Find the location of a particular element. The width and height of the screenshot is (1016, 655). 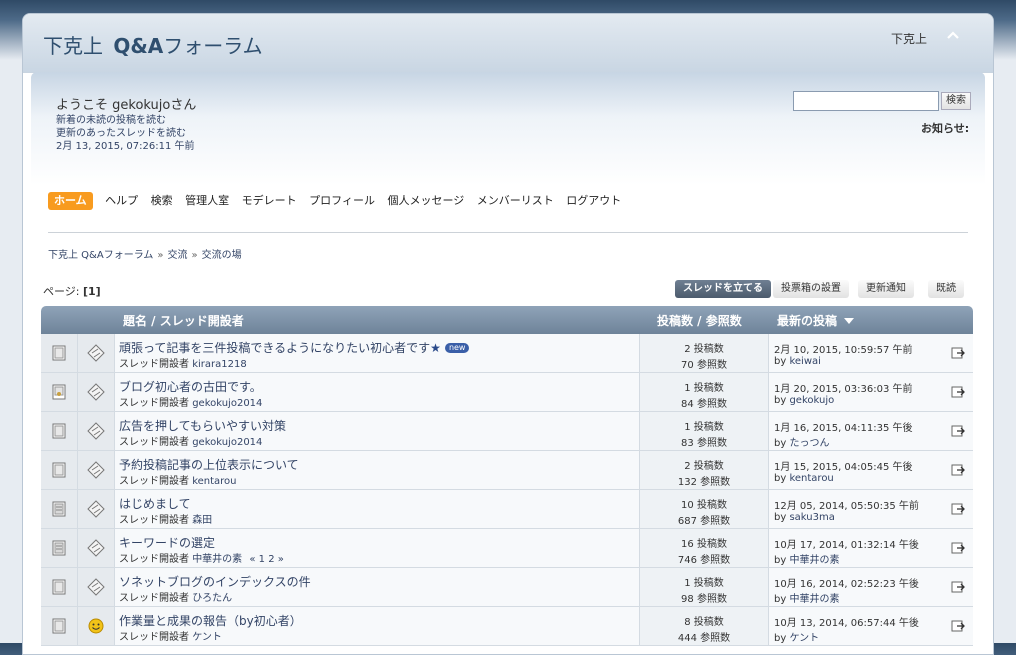

menu-search: 検索 is located at coordinates (162, 201).